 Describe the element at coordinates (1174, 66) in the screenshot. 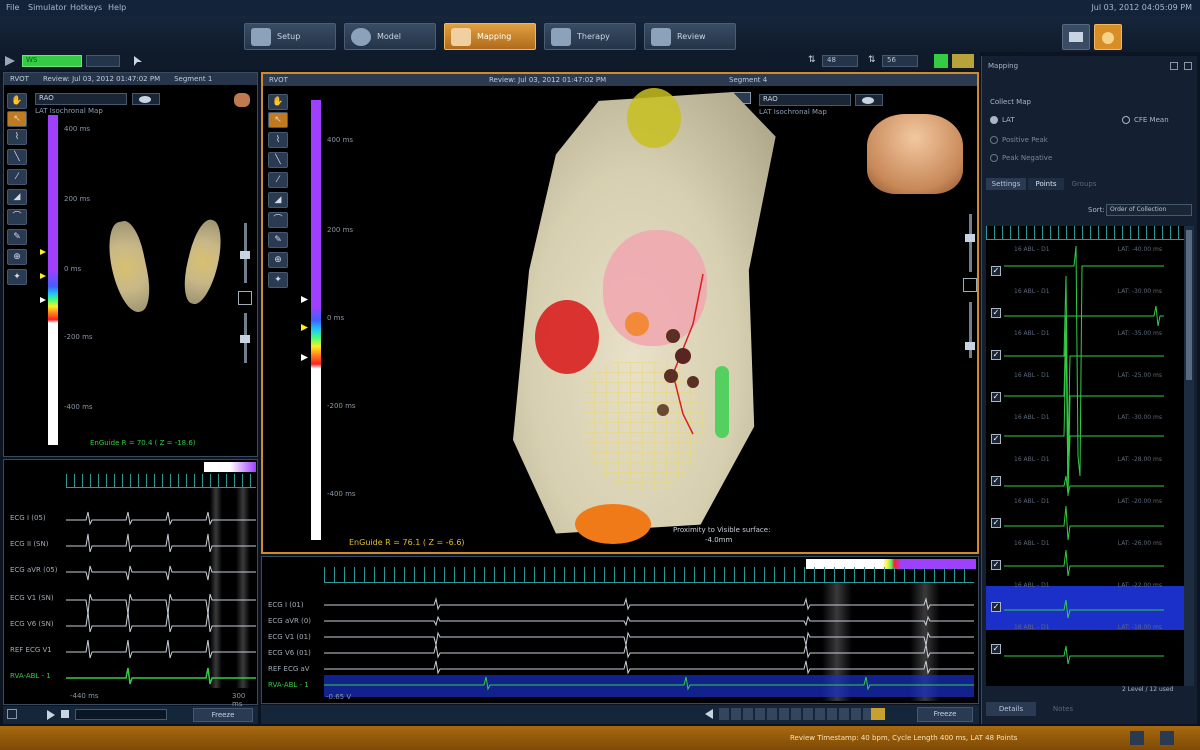

I see `dock-icon` at that location.